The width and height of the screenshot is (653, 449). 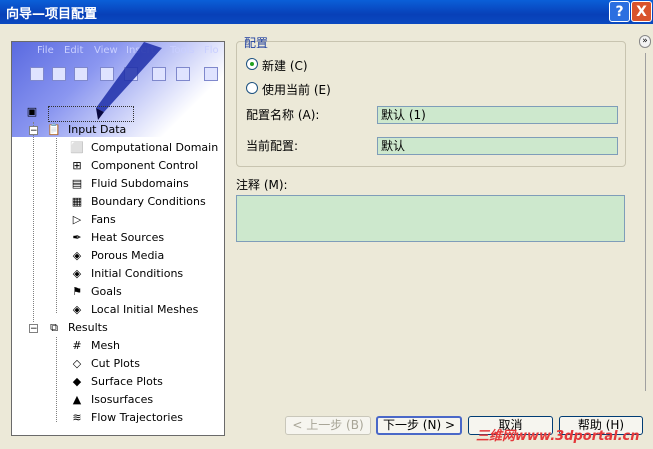 What do you see at coordinates (262, 185) in the screenshot?
I see `notes-label: 注释 (M):` at bounding box center [262, 185].